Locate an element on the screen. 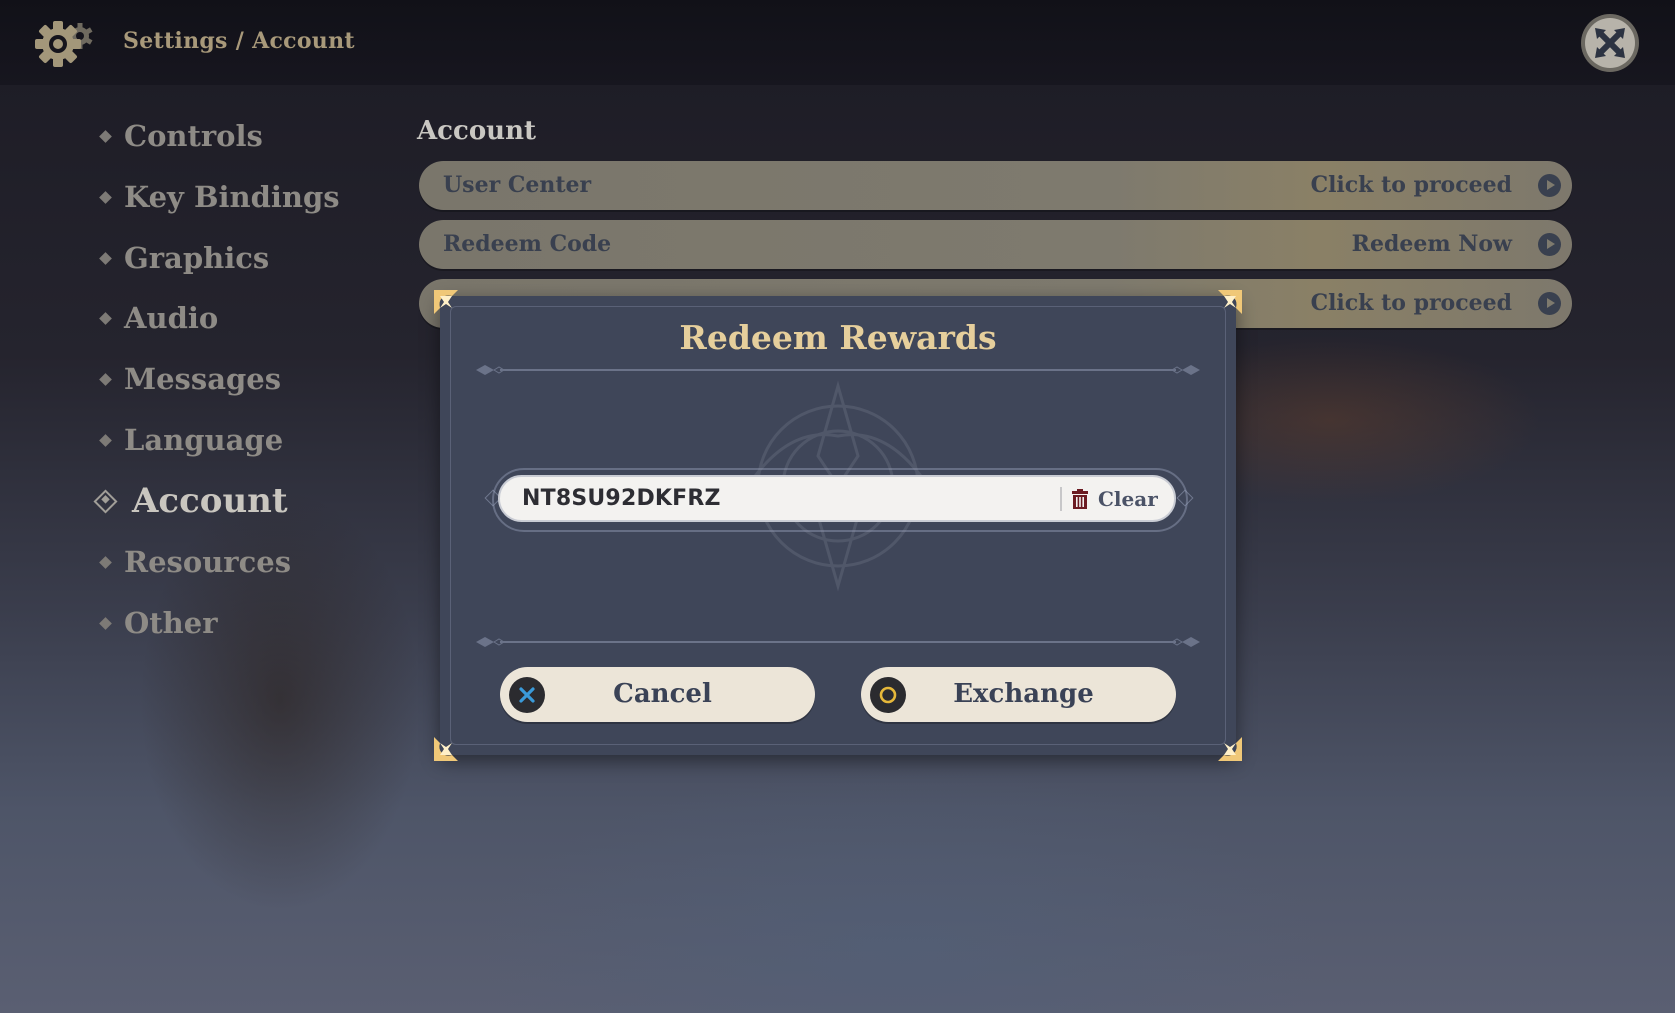 The width and height of the screenshot is (1675, 1013). sidebar-item-label: Controls is located at coordinates (193, 136).